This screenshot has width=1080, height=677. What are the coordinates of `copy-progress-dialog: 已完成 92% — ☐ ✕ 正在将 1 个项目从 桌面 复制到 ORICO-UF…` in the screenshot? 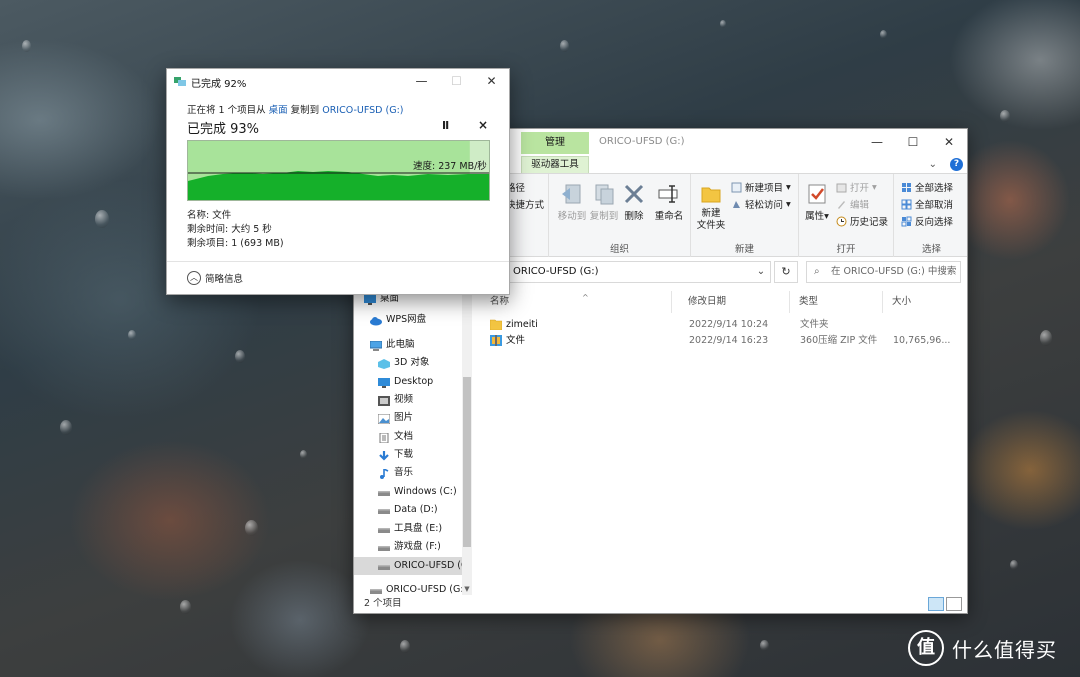 It's located at (338, 181).